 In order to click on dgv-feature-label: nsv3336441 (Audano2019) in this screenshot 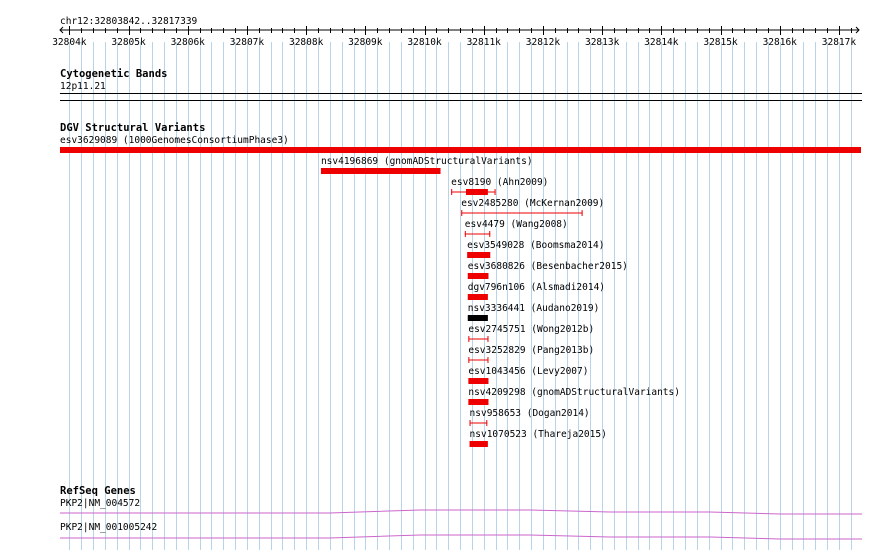, I will do `click(534, 308)`.